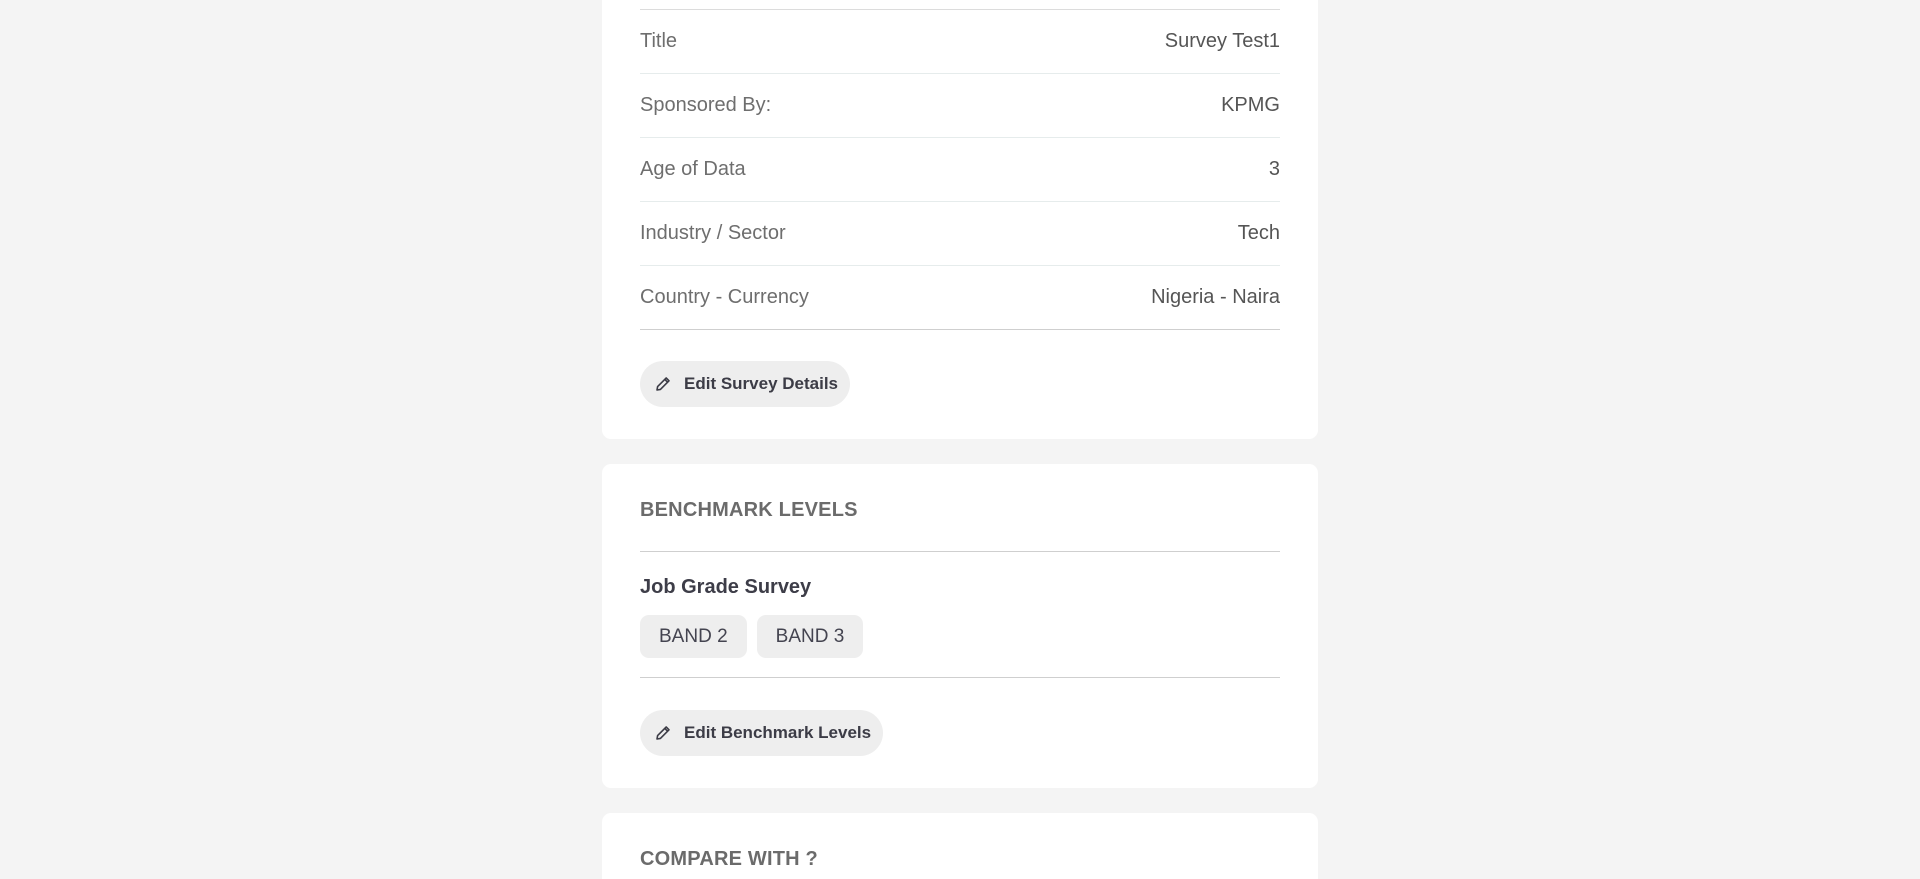 This screenshot has width=1920, height=879. I want to click on compare-with-card: COMPARE WITH ?, so click(960, 846).